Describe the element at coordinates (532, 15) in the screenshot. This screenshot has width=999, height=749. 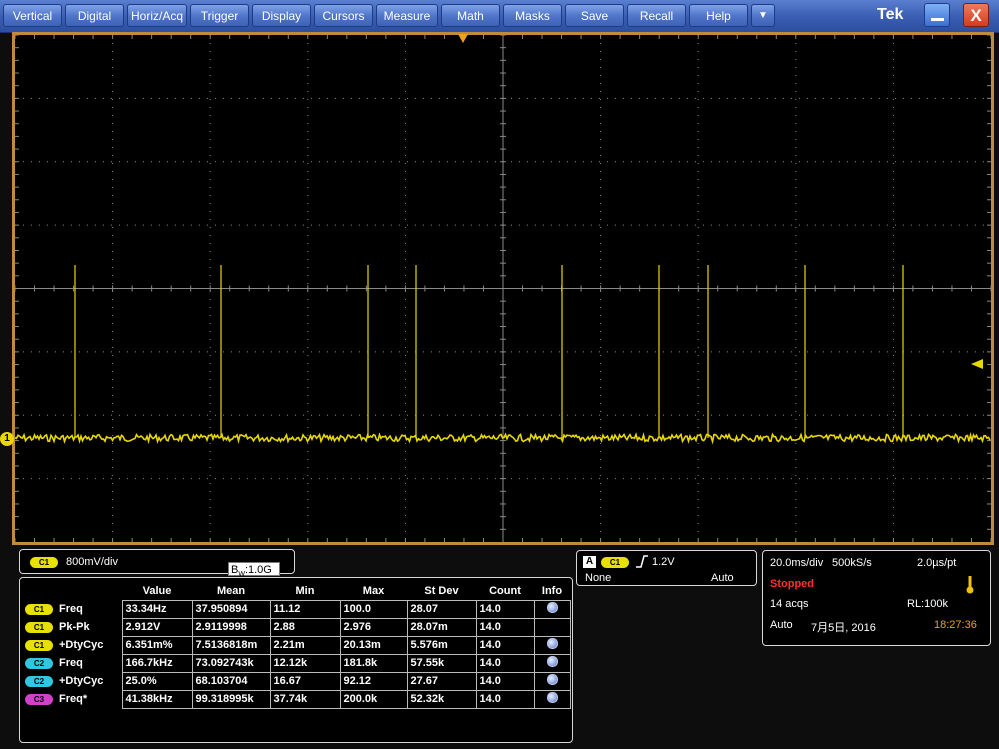
I see `menu-masks: Masks` at that location.